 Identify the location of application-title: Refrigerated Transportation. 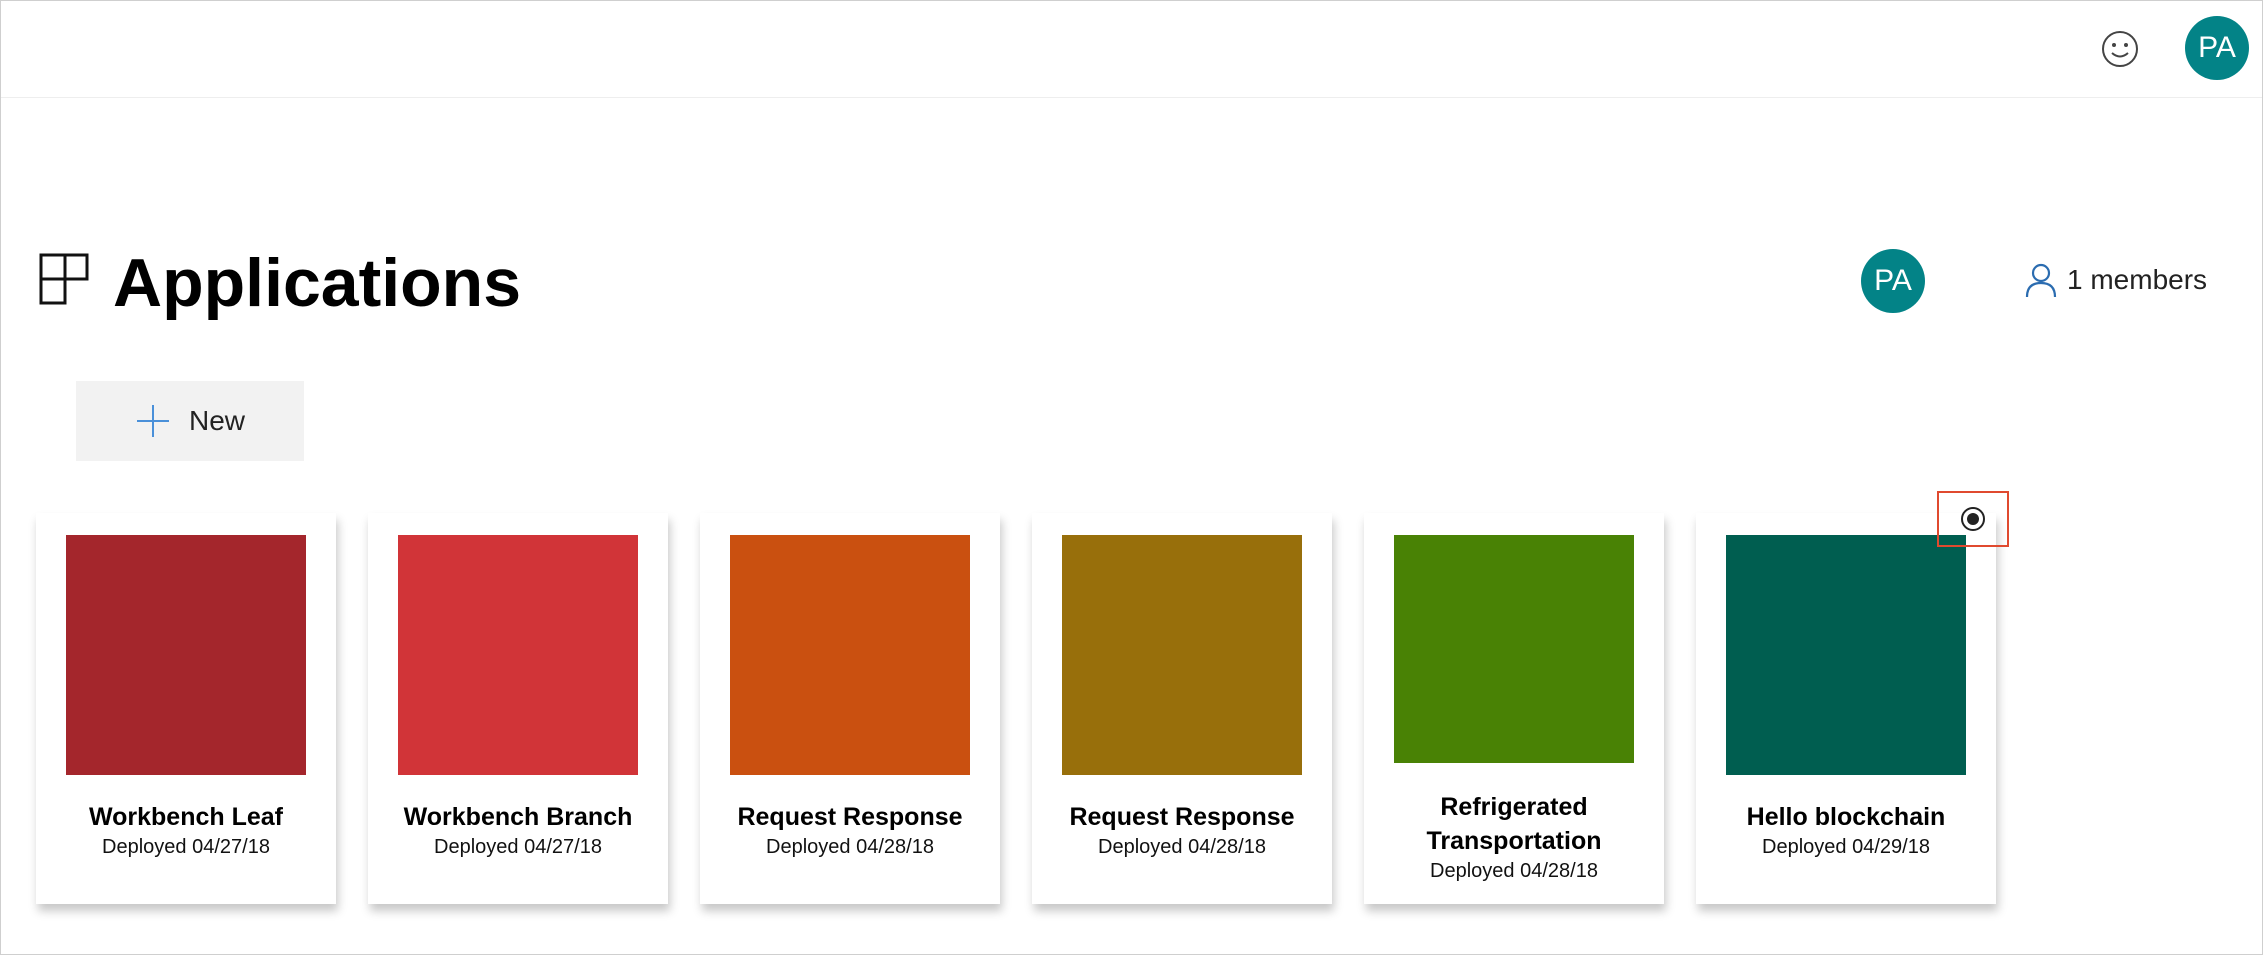
(1514, 824).